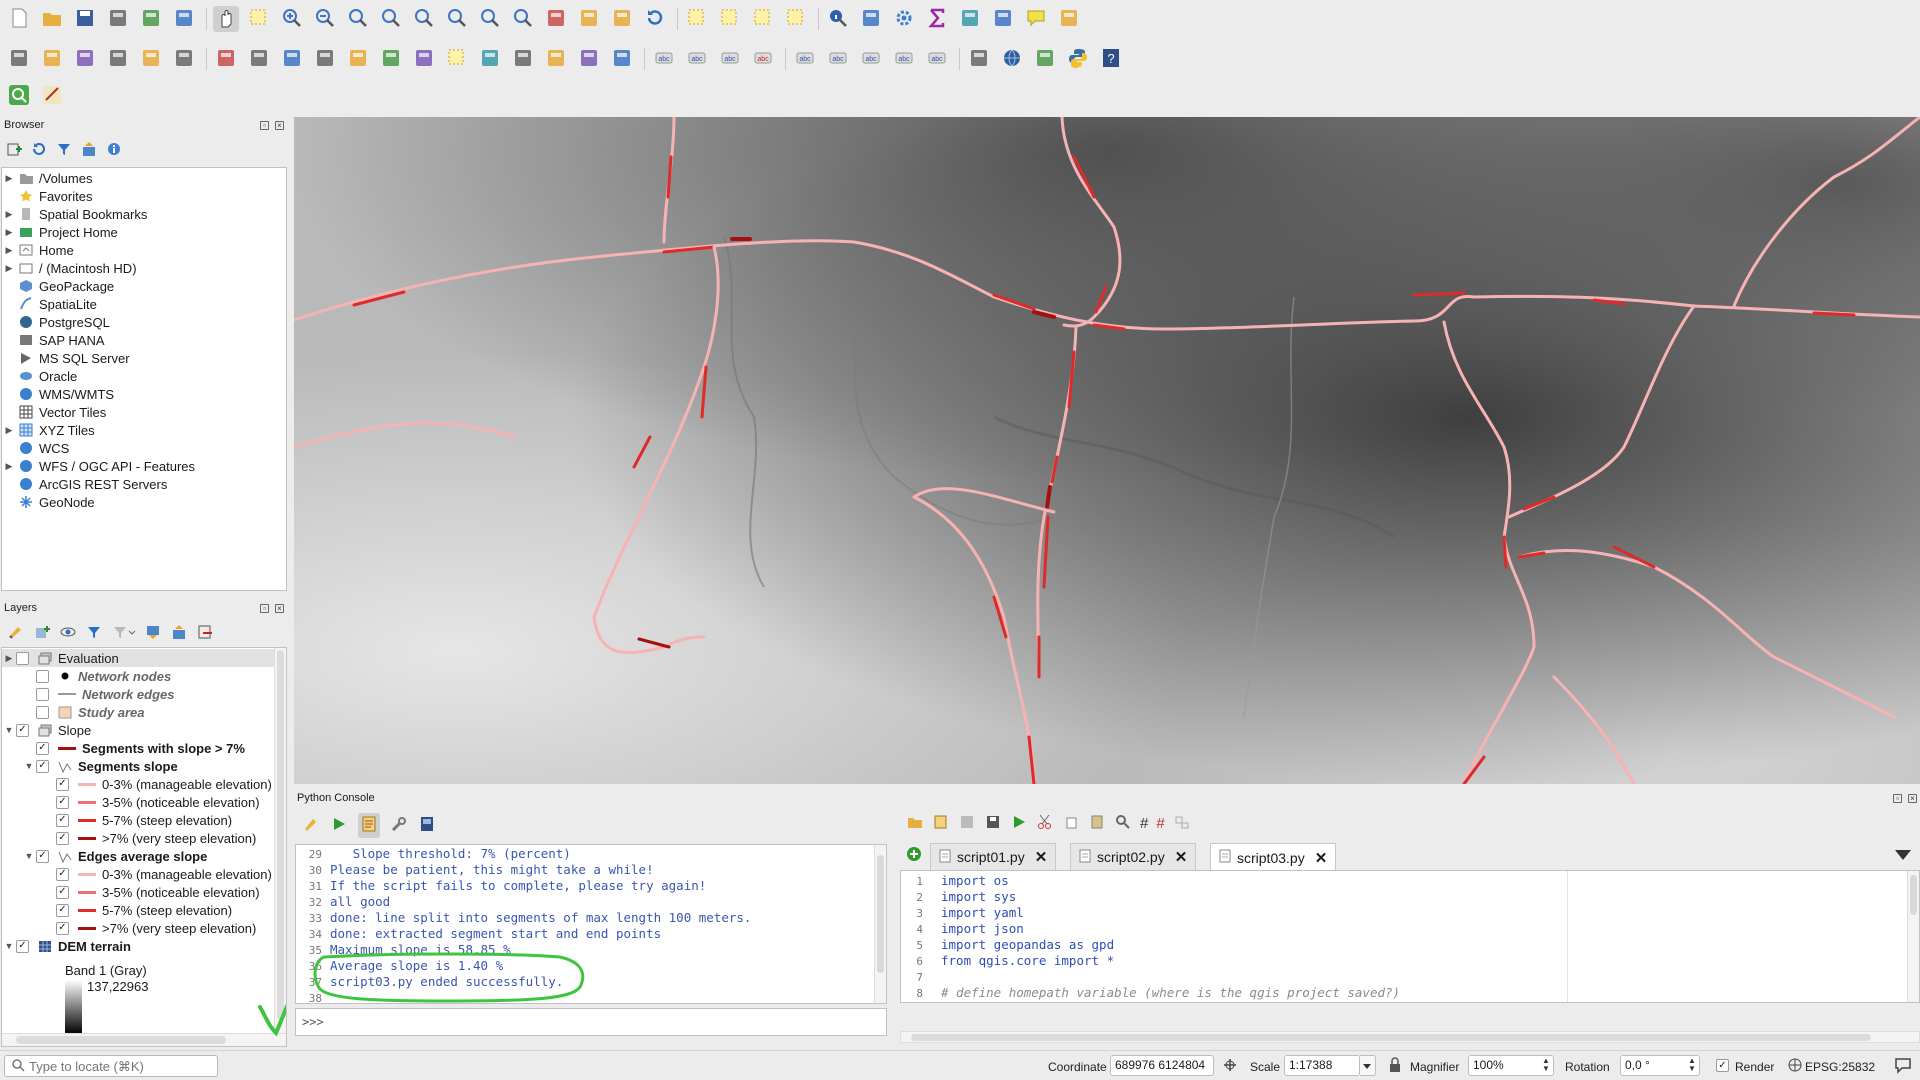 This screenshot has height=1080, width=1920. What do you see at coordinates (144, 730) in the screenshot?
I see `layer-item-slope: ▼ ✓ Slope` at bounding box center [144, 730].